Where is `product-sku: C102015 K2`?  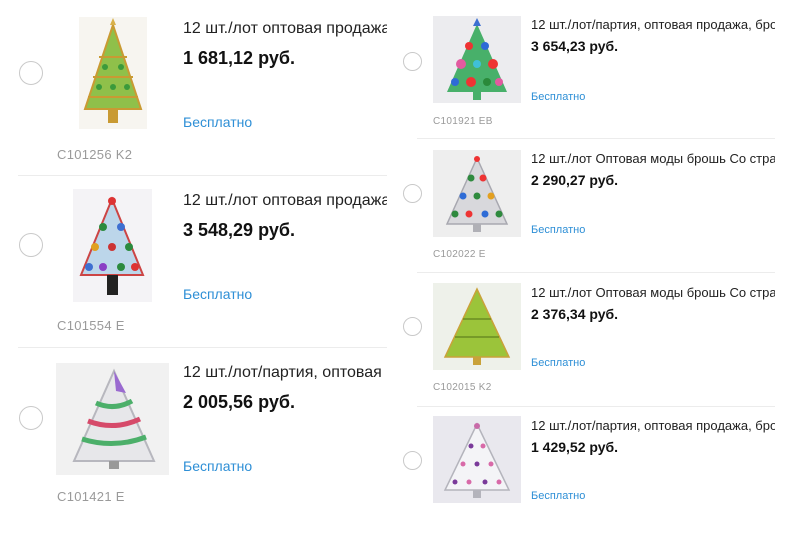 product-sku: C102015 K2 is located at coordinates (462, 387).